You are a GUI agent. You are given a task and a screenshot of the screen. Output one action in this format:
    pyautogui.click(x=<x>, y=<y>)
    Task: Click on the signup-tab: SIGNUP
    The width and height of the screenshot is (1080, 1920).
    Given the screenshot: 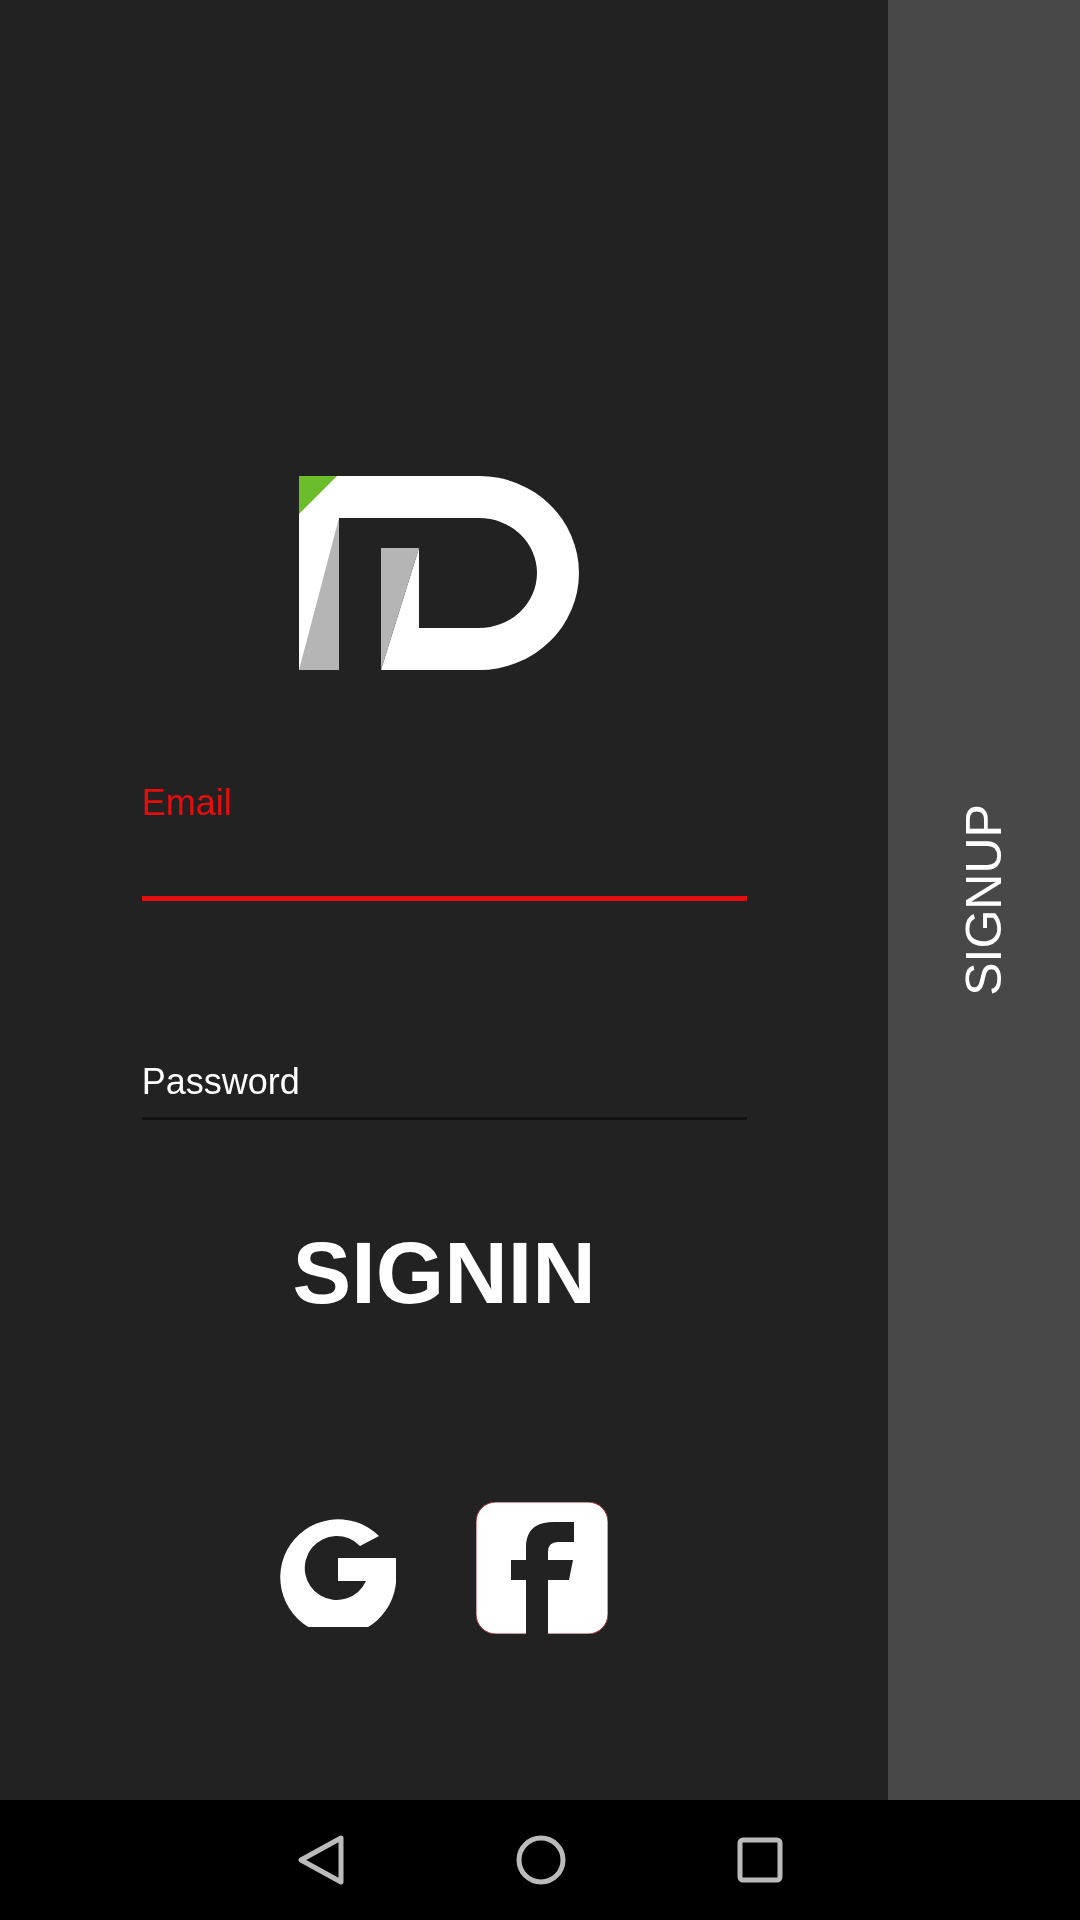 What is the action you would take?
    pyautogui.click(x=984, y=900)
    